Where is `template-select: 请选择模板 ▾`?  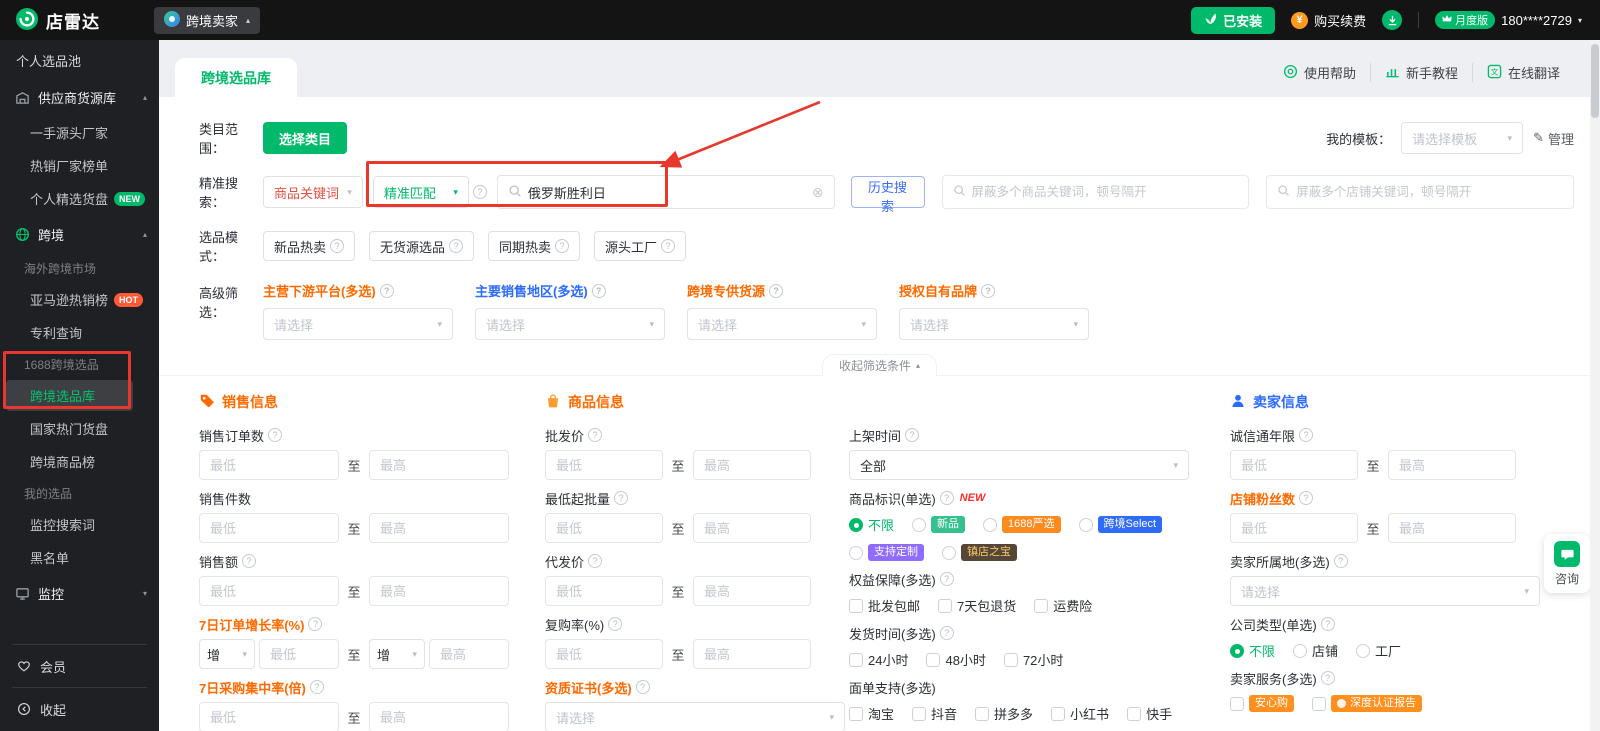 template-select: 请选择模板 ▾ is located at coordinates (1462, 138).